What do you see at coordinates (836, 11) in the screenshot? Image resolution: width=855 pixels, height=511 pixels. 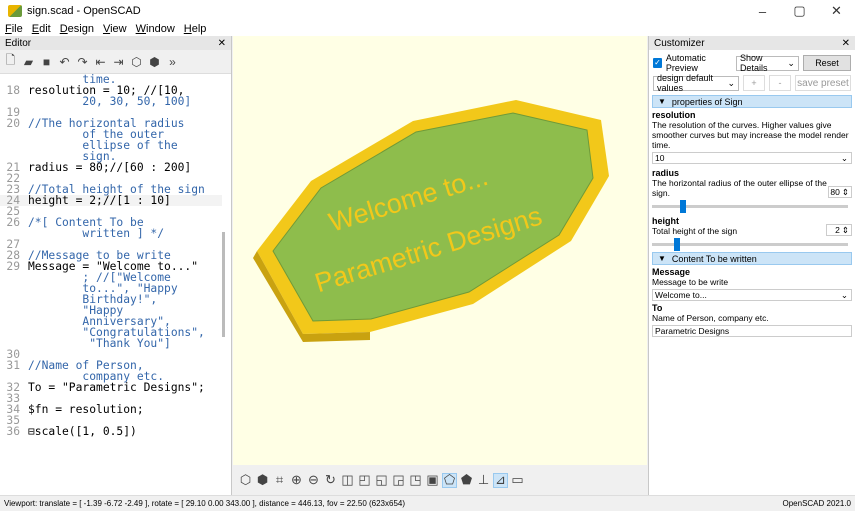 I see `close-window-button: ✕` at bounding box center [836, 11].